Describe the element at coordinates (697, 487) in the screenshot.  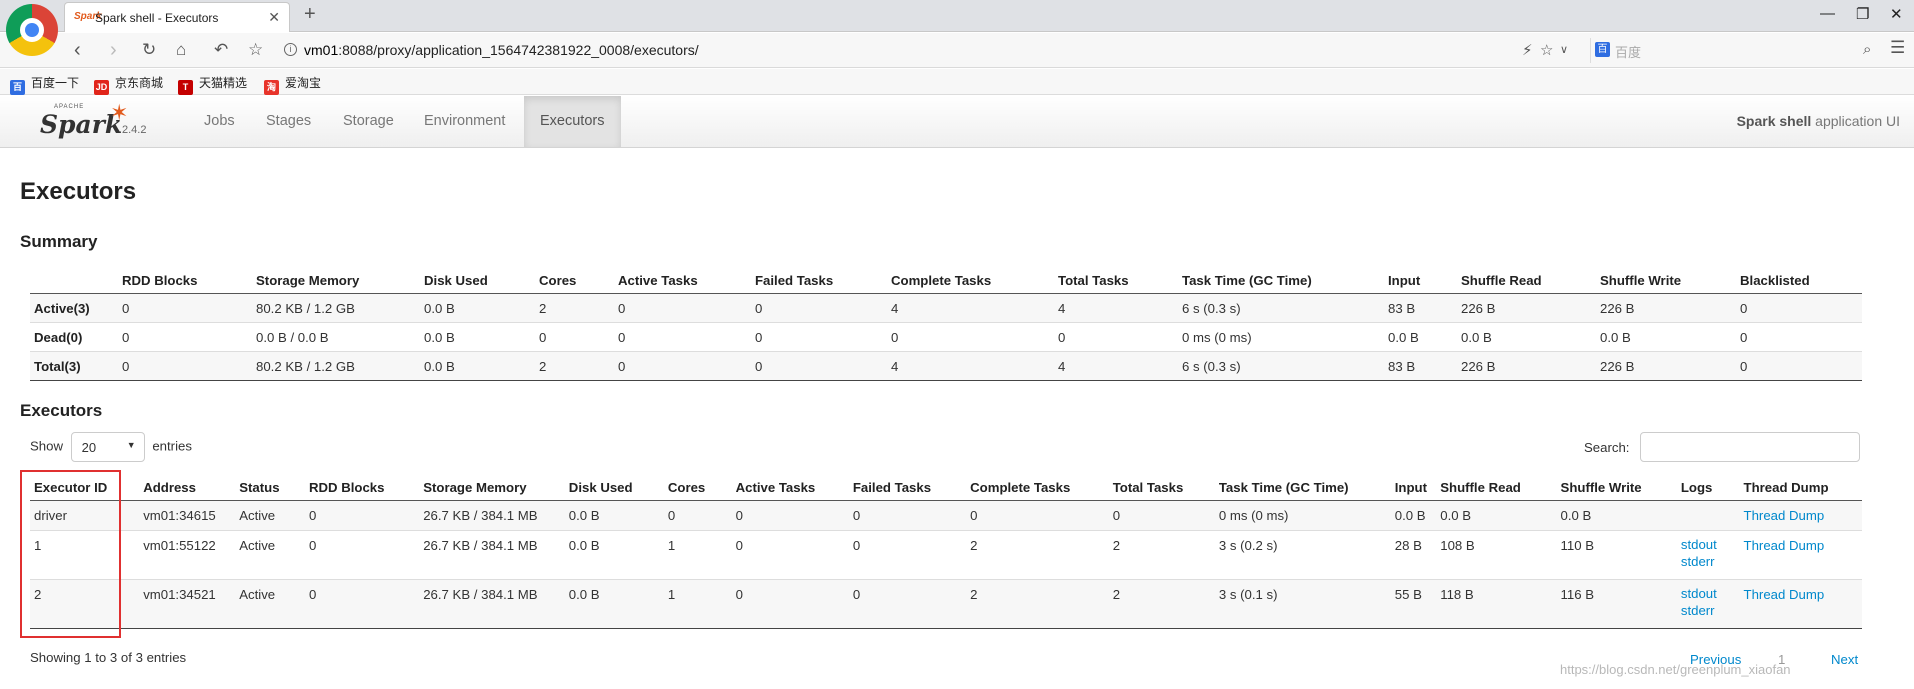
I see `executors-header-cell: Cores` at that location.